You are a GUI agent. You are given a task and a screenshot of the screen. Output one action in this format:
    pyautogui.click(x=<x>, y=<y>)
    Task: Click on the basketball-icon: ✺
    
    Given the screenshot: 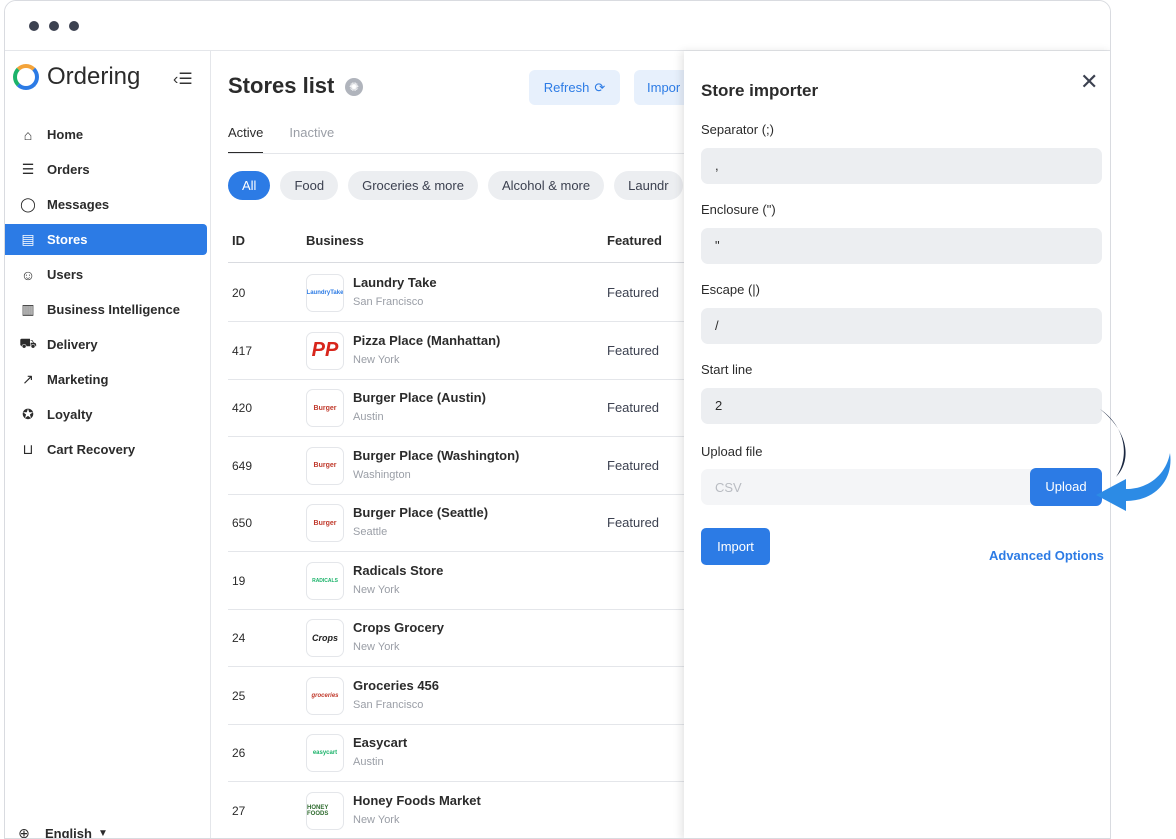 What is the action you would take?
    pyautogui.click(x=354, y=87)
    